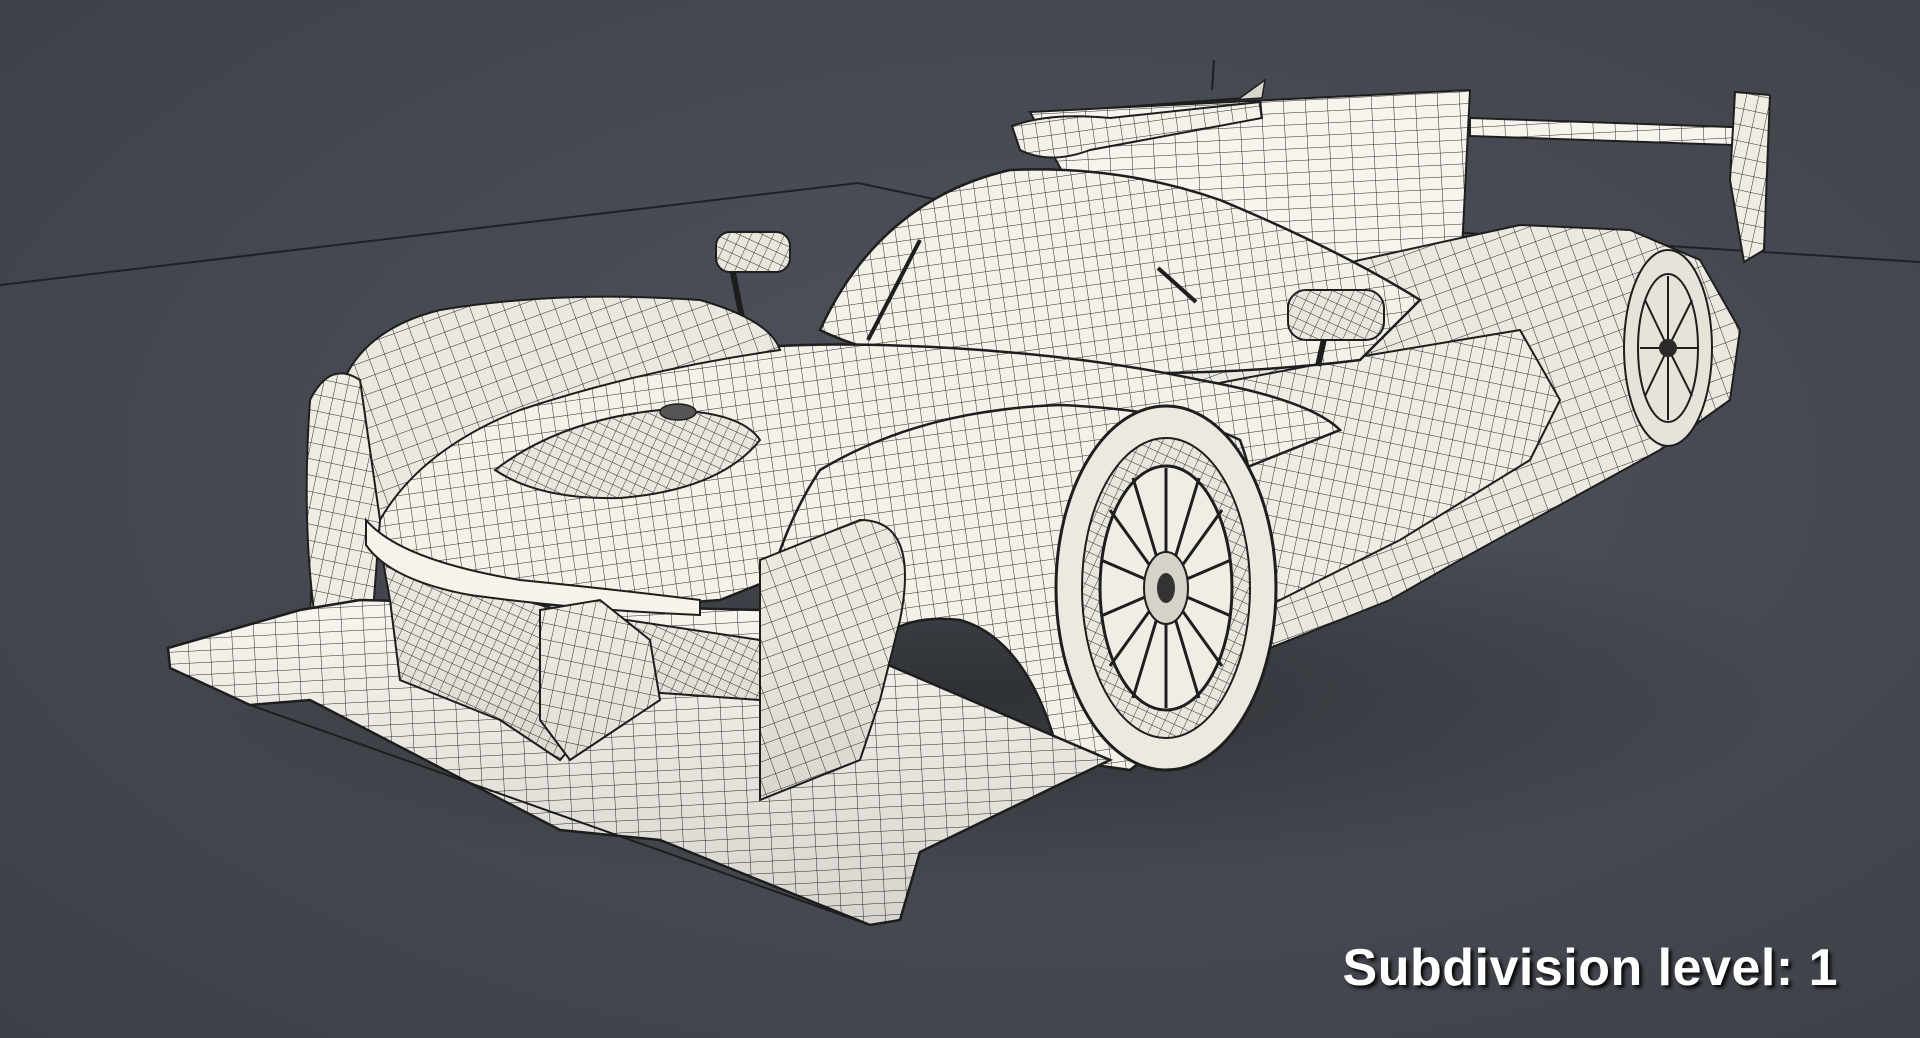 The image size is (1920, 1038). I want to click on front-wheel, so click(1166, 588).